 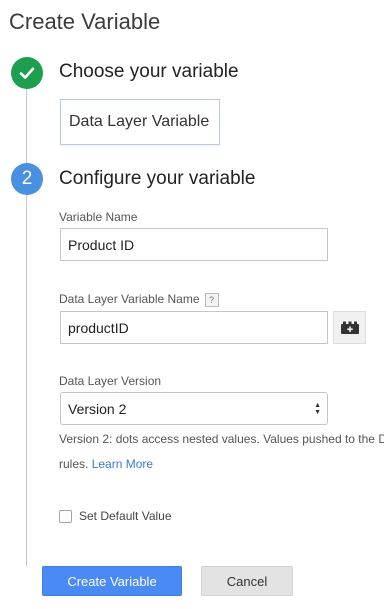 I want to click on variable-picker-icon, so click(x=349, y=327).